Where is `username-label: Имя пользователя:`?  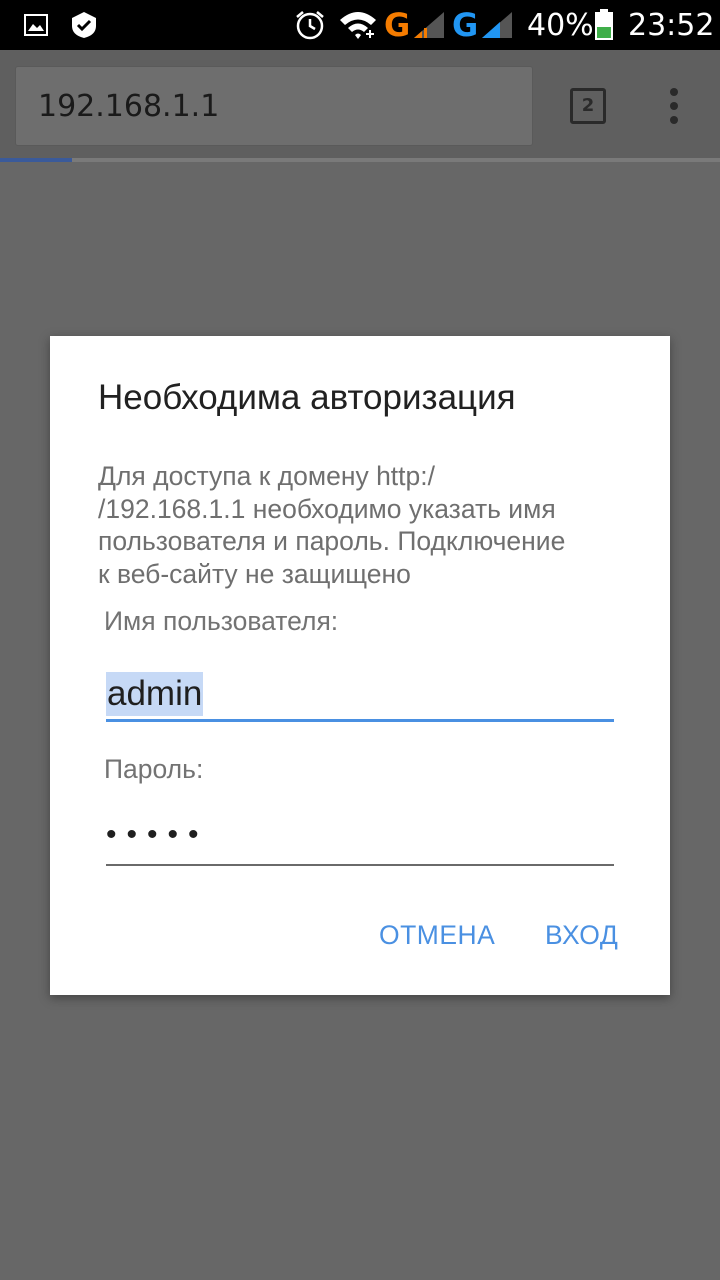
username-label: Имя пользователя: is located at coordinates (221, 621).